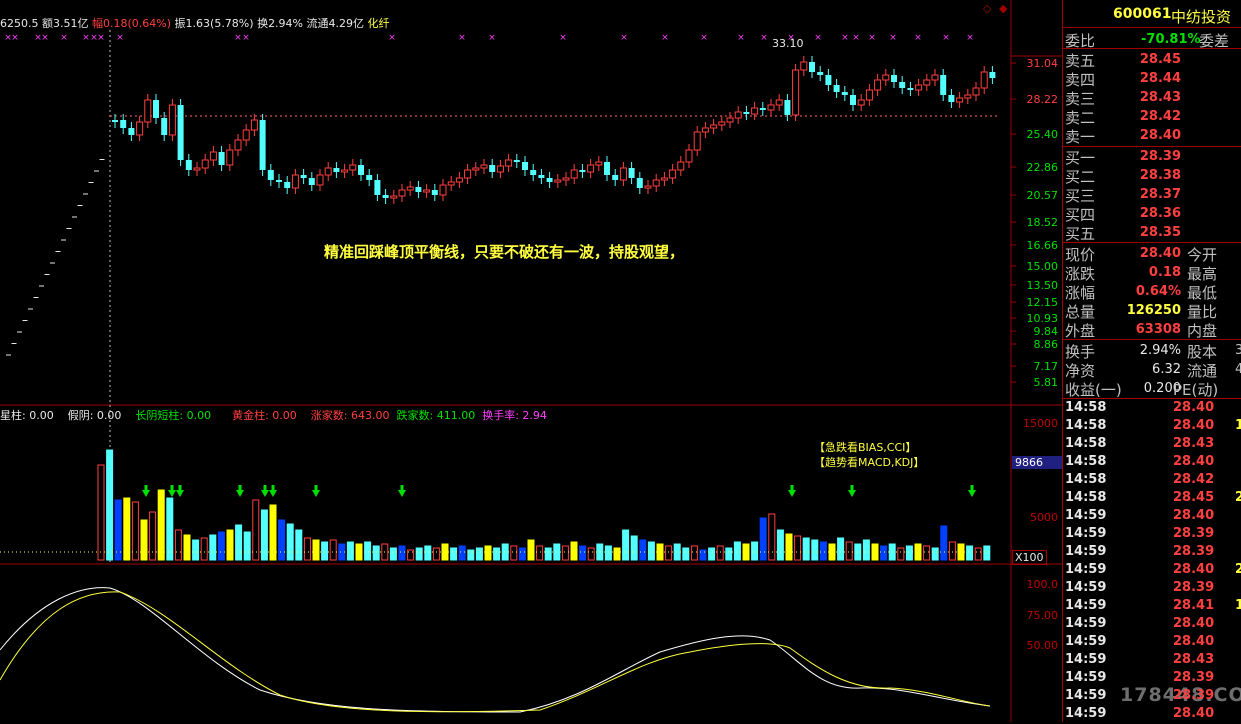 Image resolution: width=1241 pixels, height=724 pixels. I want to click on tick-extra: 2, so click(1238, 497).